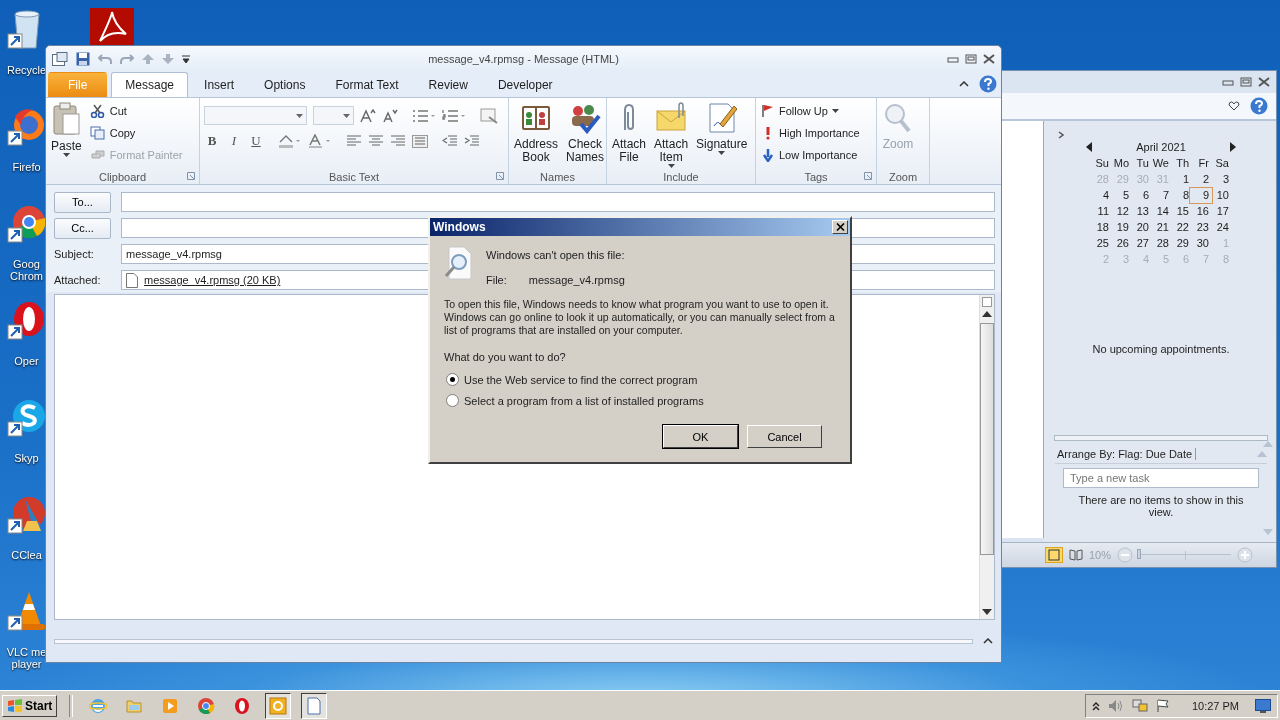  Describe the element at coordinates (1161, 147) in the screenshot. I see `month-title: April 2021` at that location.